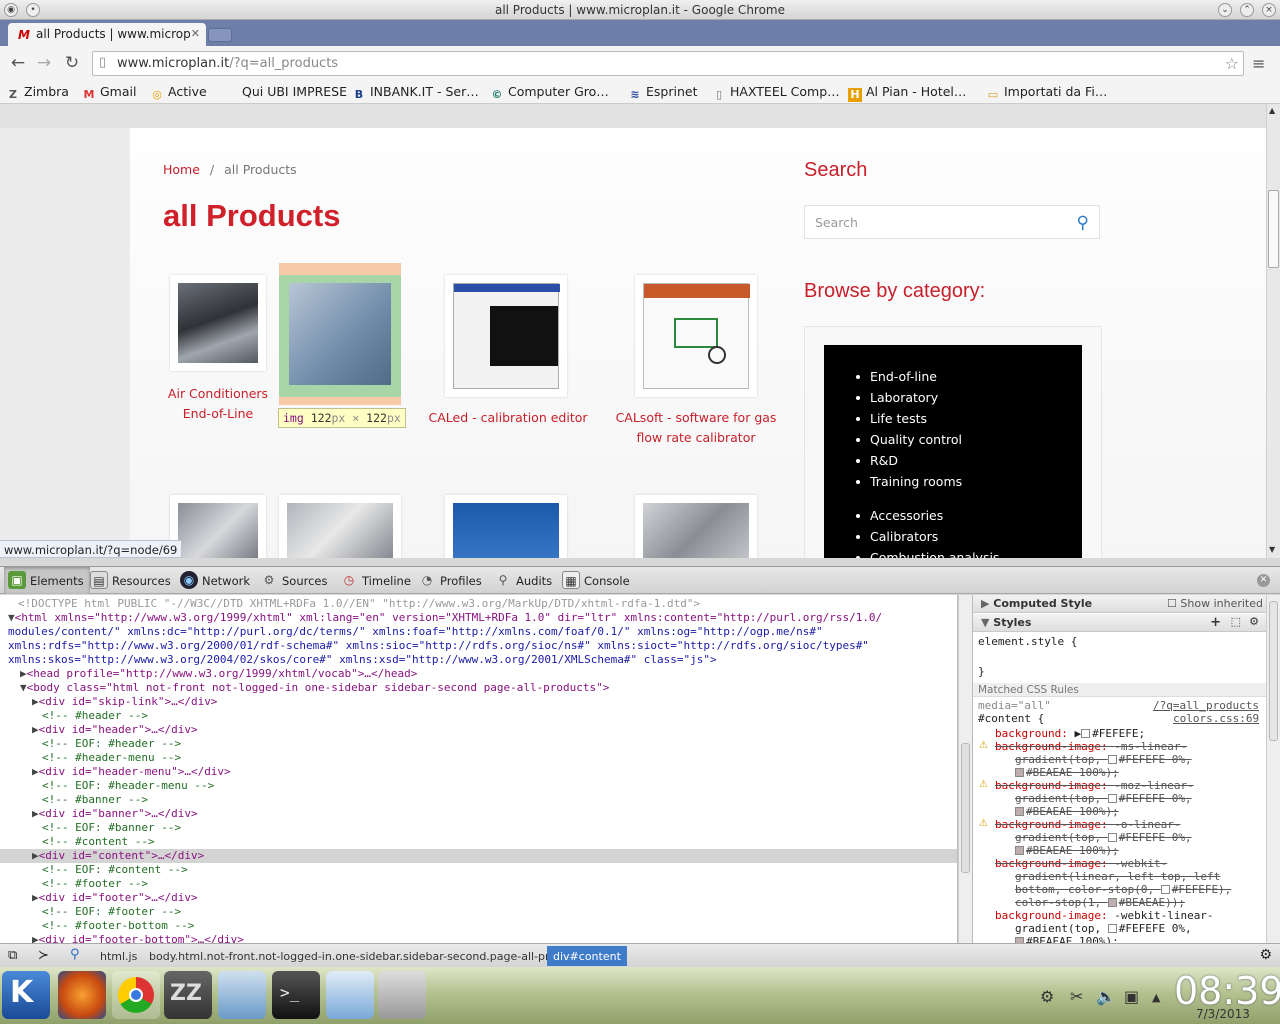 The image size is (1280, 1024). What do you see at coordinates (242, 995) in the screenshot?
I see `remote-desktop-icon` at bounding box center [242, 995].